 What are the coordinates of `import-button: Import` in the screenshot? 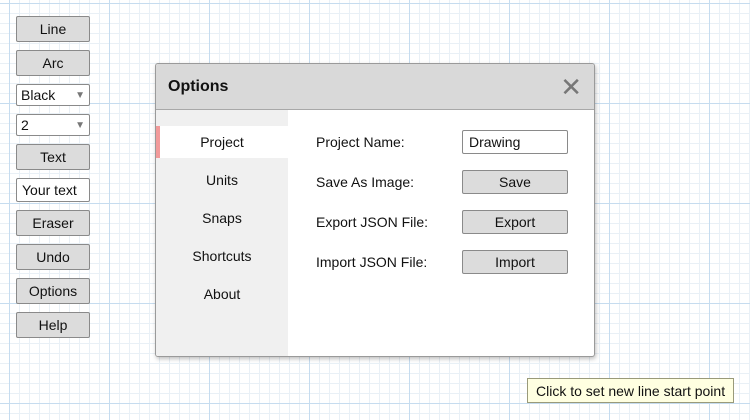 It's located at (515, 262).